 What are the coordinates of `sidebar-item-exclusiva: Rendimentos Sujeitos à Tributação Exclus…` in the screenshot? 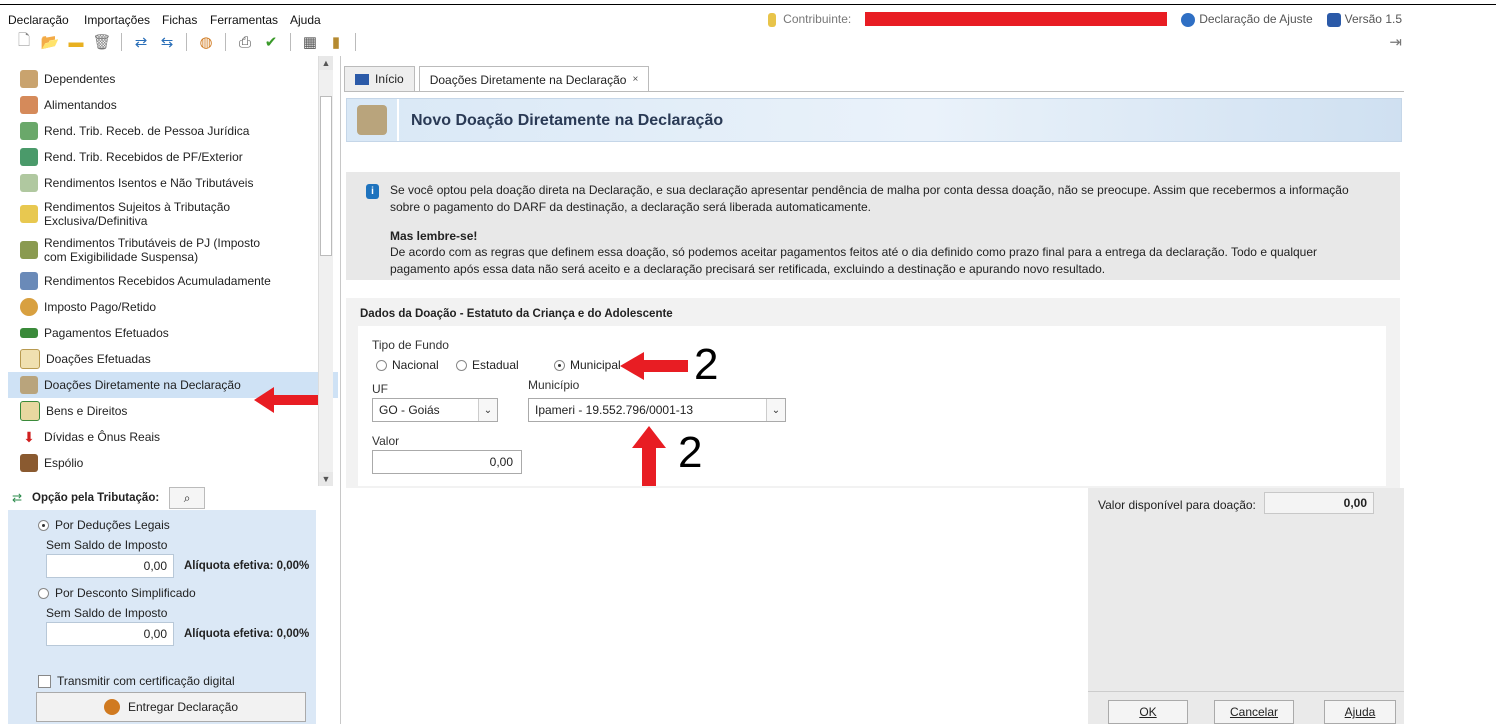 It's located at (173, 214).